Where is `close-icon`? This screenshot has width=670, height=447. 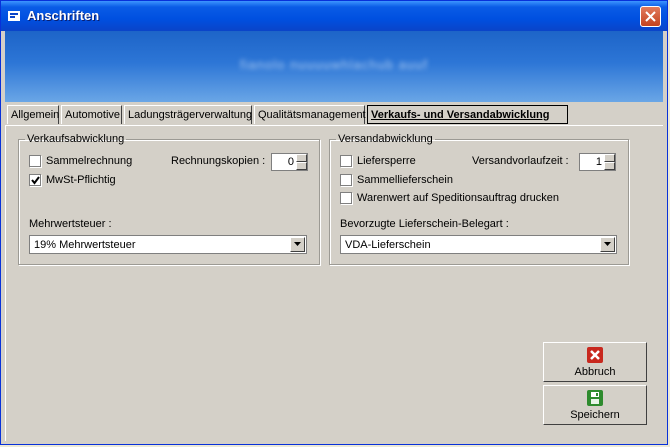 close-icon is located at coordinates (650, 16).